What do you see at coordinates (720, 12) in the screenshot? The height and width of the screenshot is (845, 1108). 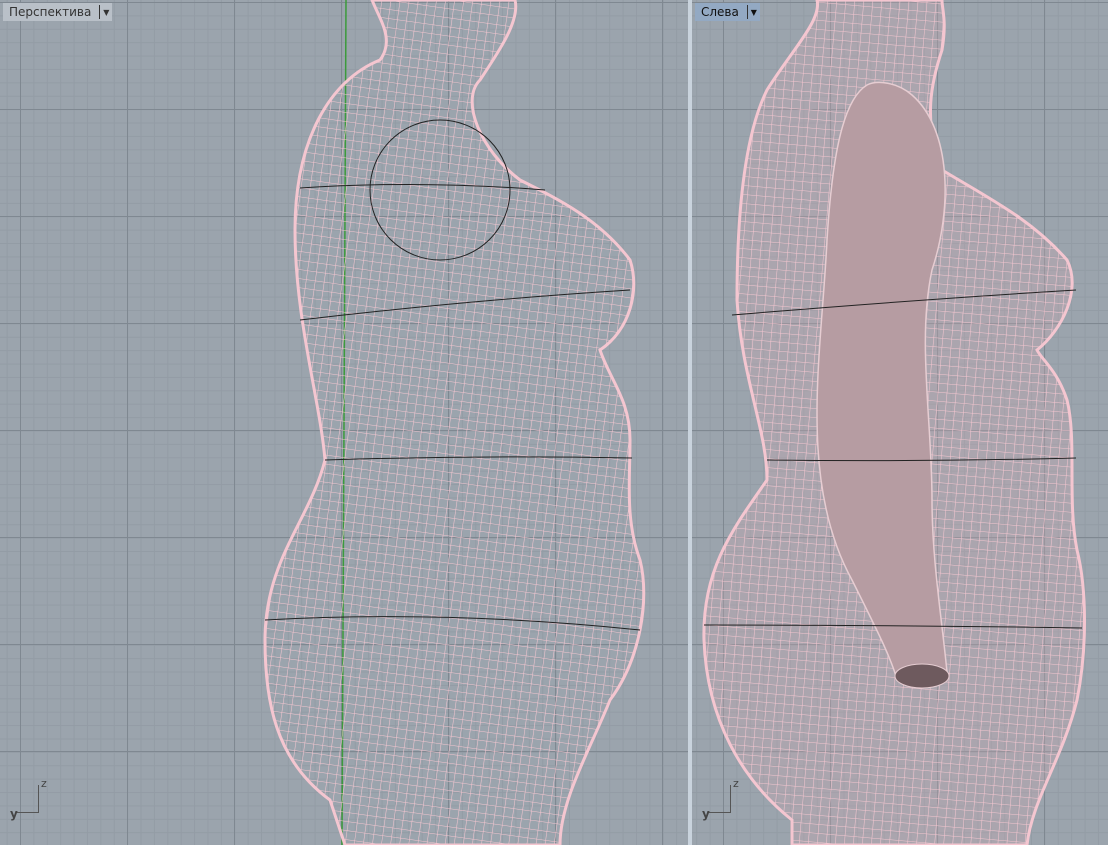 I see `viewport-title-text: Слева` at bounding box center [720, 12].